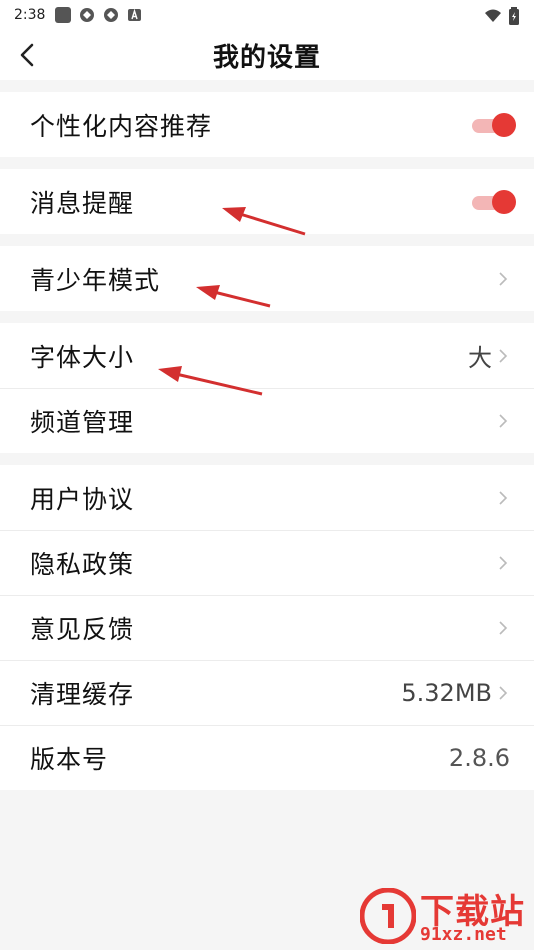 Image resolution: width=534 pixels, height=950 pixels. What do you see at coordinates (82, 422) in the screenshot?
I see `row-label: 频道管理` at bounding box center [82, 422].